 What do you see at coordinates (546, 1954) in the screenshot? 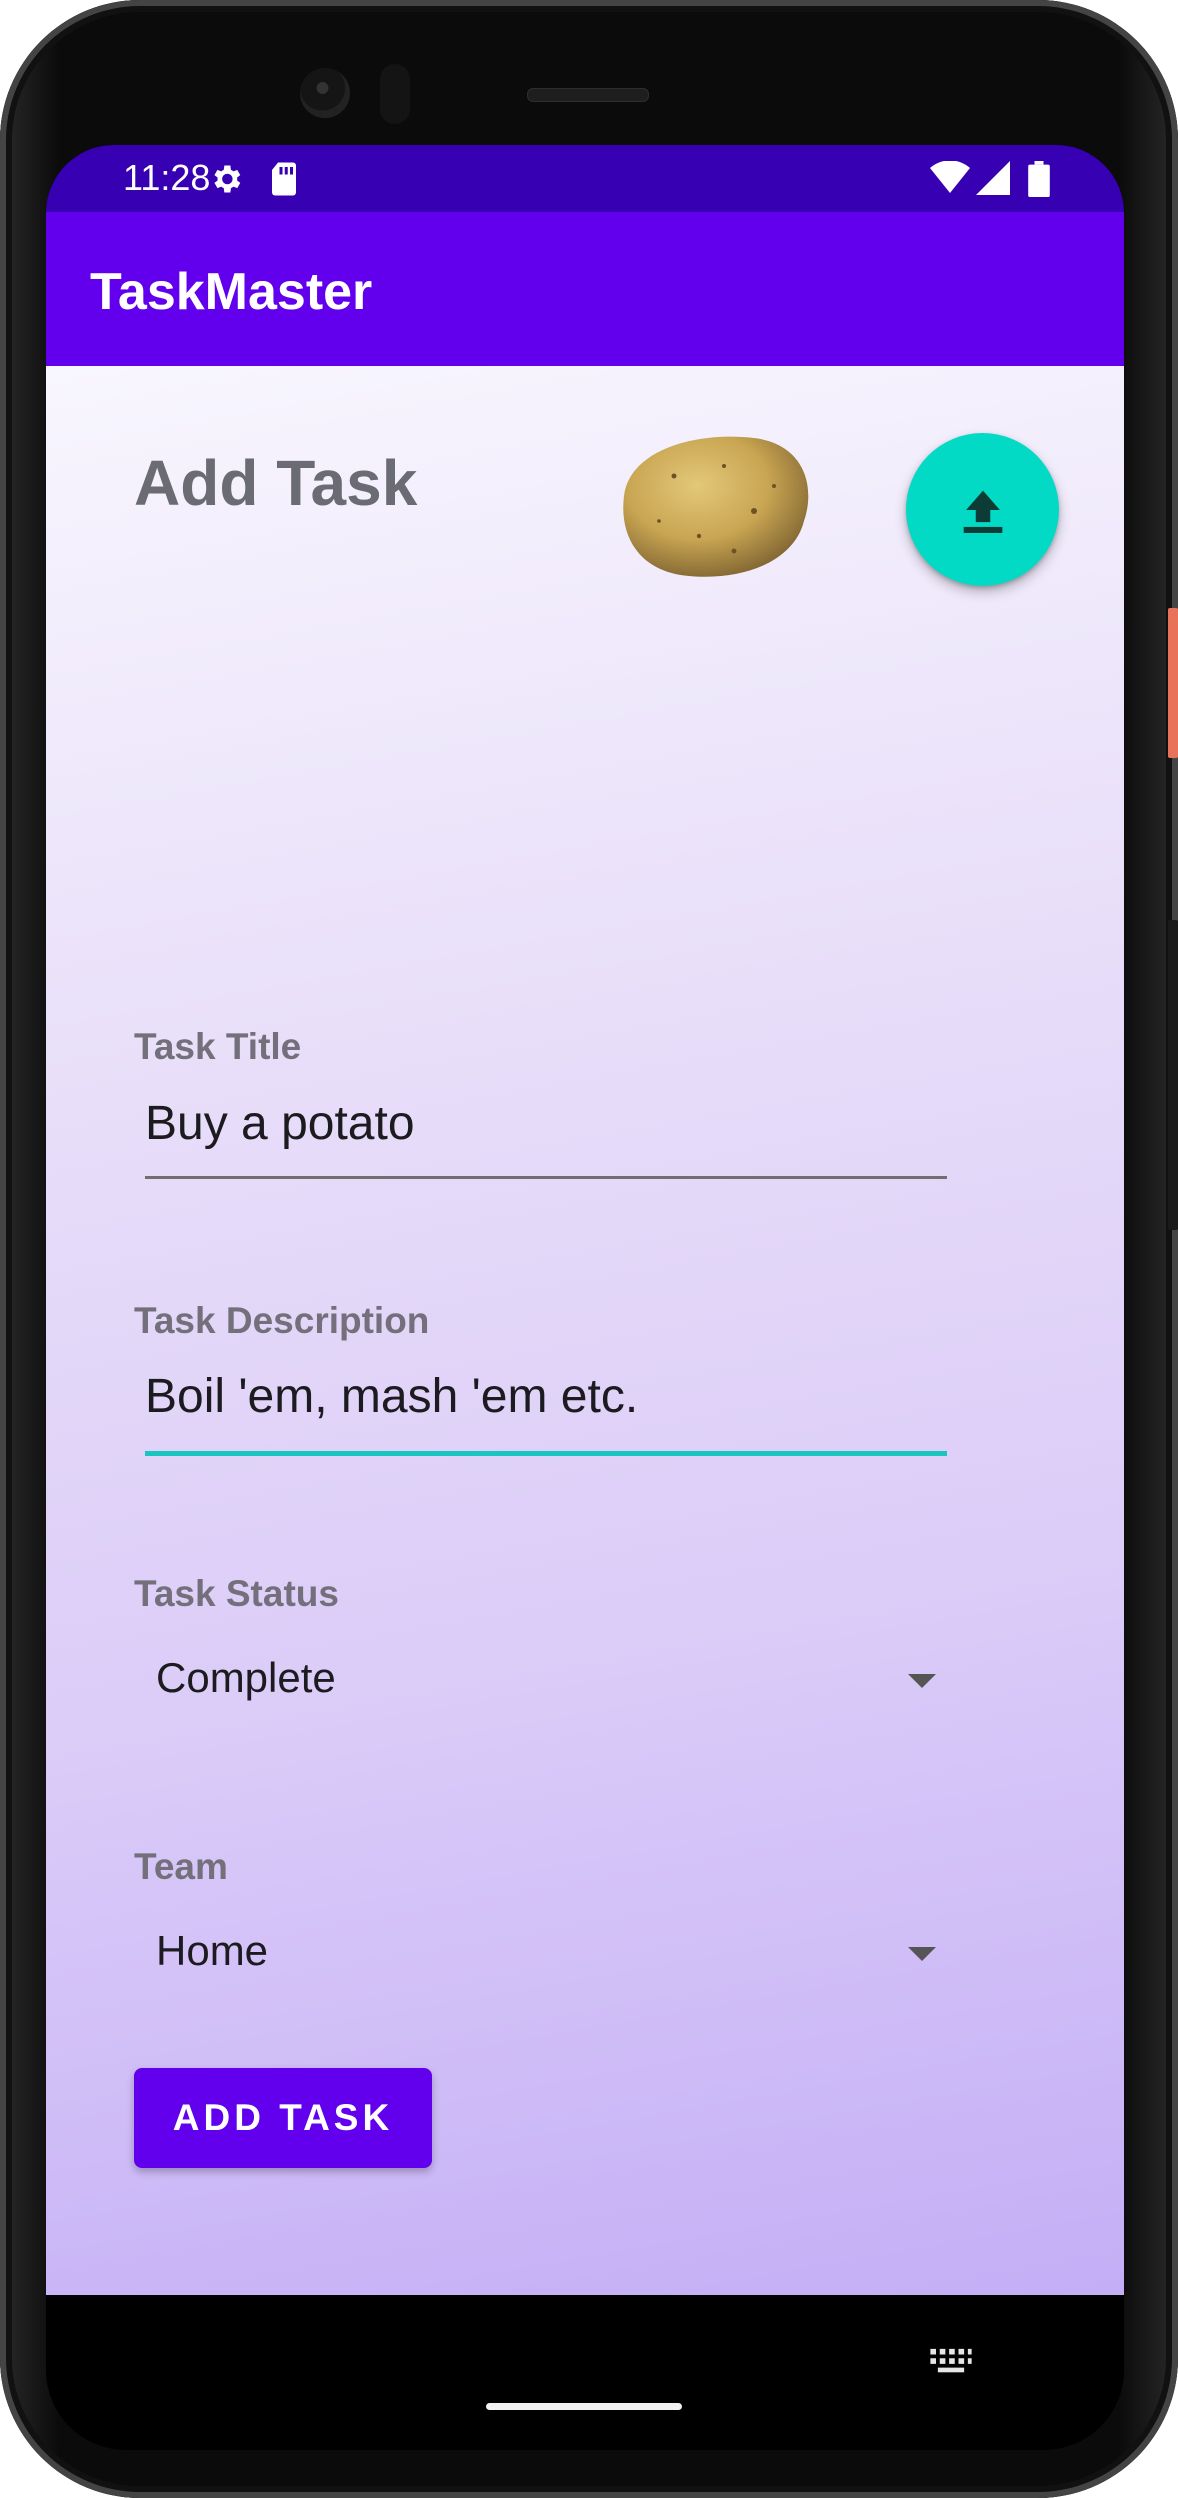
I see `team-dropdown: Home` at bounding box center [546, 1954].